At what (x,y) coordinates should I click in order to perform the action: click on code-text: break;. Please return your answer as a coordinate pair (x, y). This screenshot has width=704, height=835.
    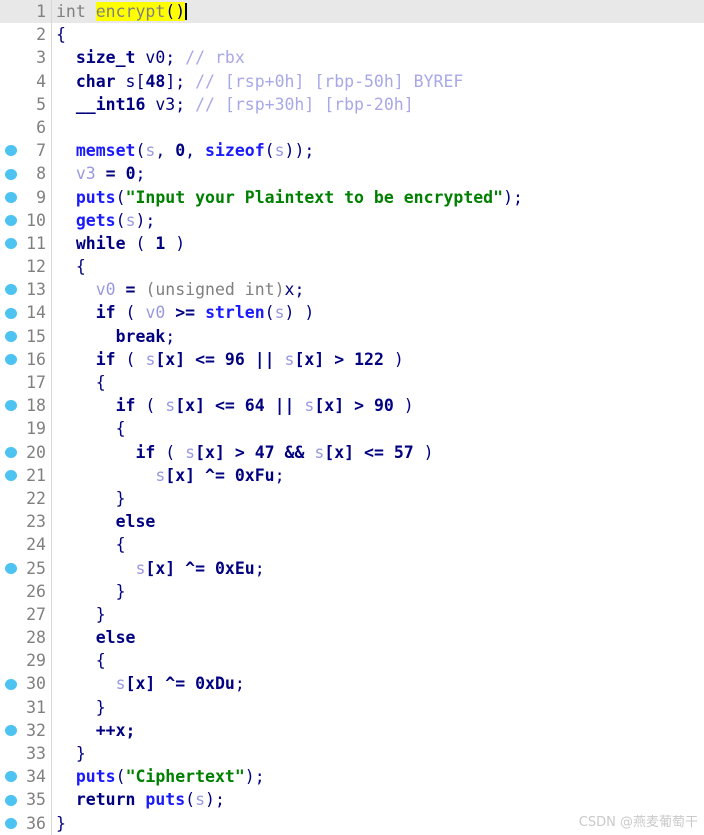
    Looking at the image, I should click on (116, 336).